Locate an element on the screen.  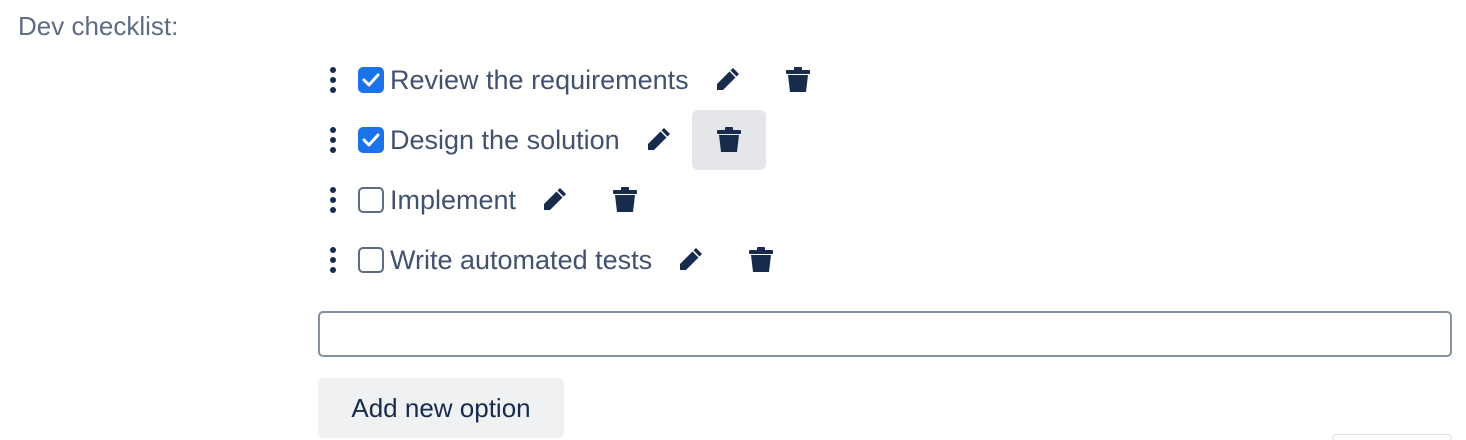
field-label: Dev checklist: is located at coordinates (98, 26).